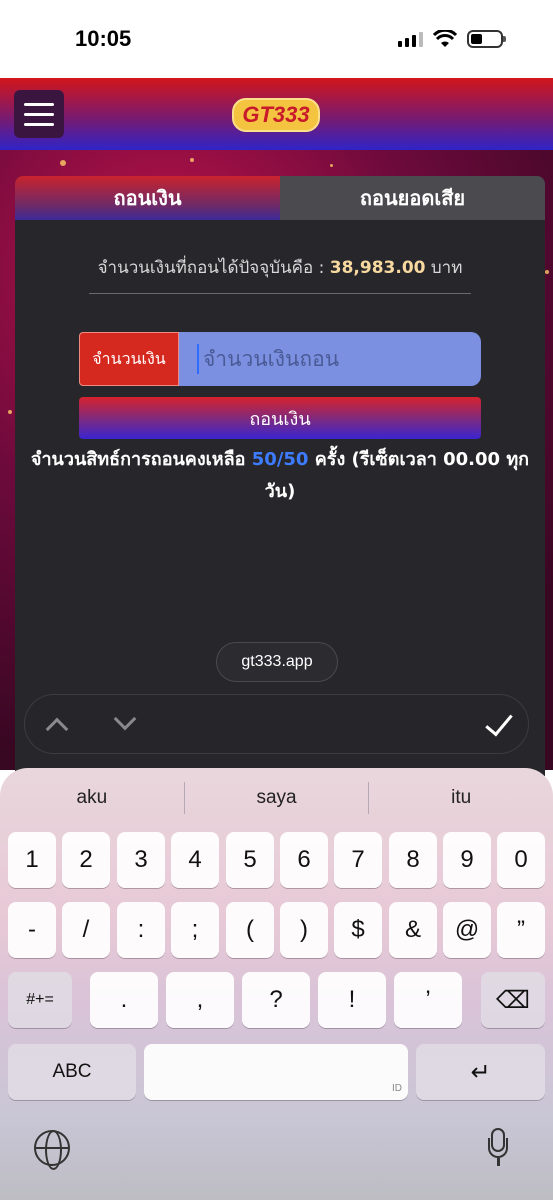 This screenshot has width=553, height=1200. What do you see at coordinates (250, 930) in the screenshot?
I see `key-open-paren: (` at bounding box center [250, 930].